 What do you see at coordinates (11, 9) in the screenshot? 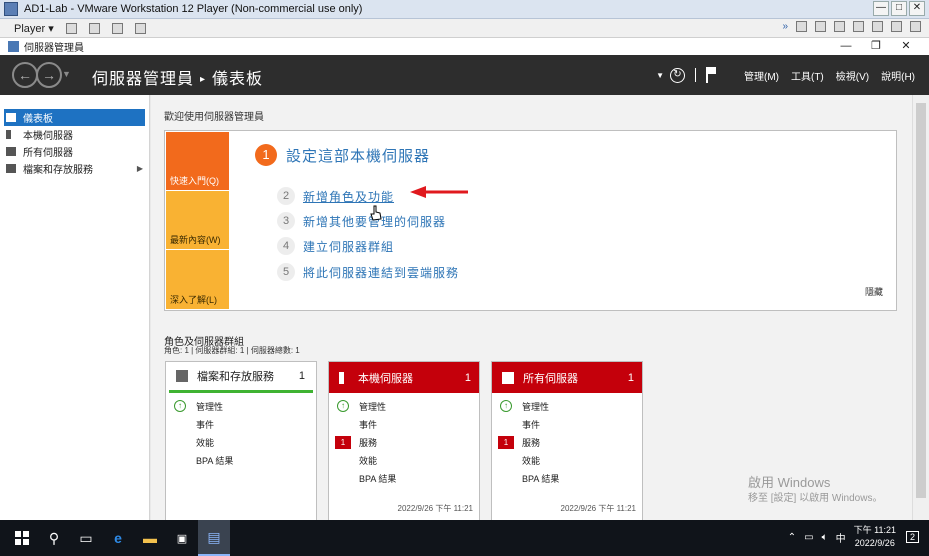
I see `vmware-logo-icon` at bounding box center [11, 9].